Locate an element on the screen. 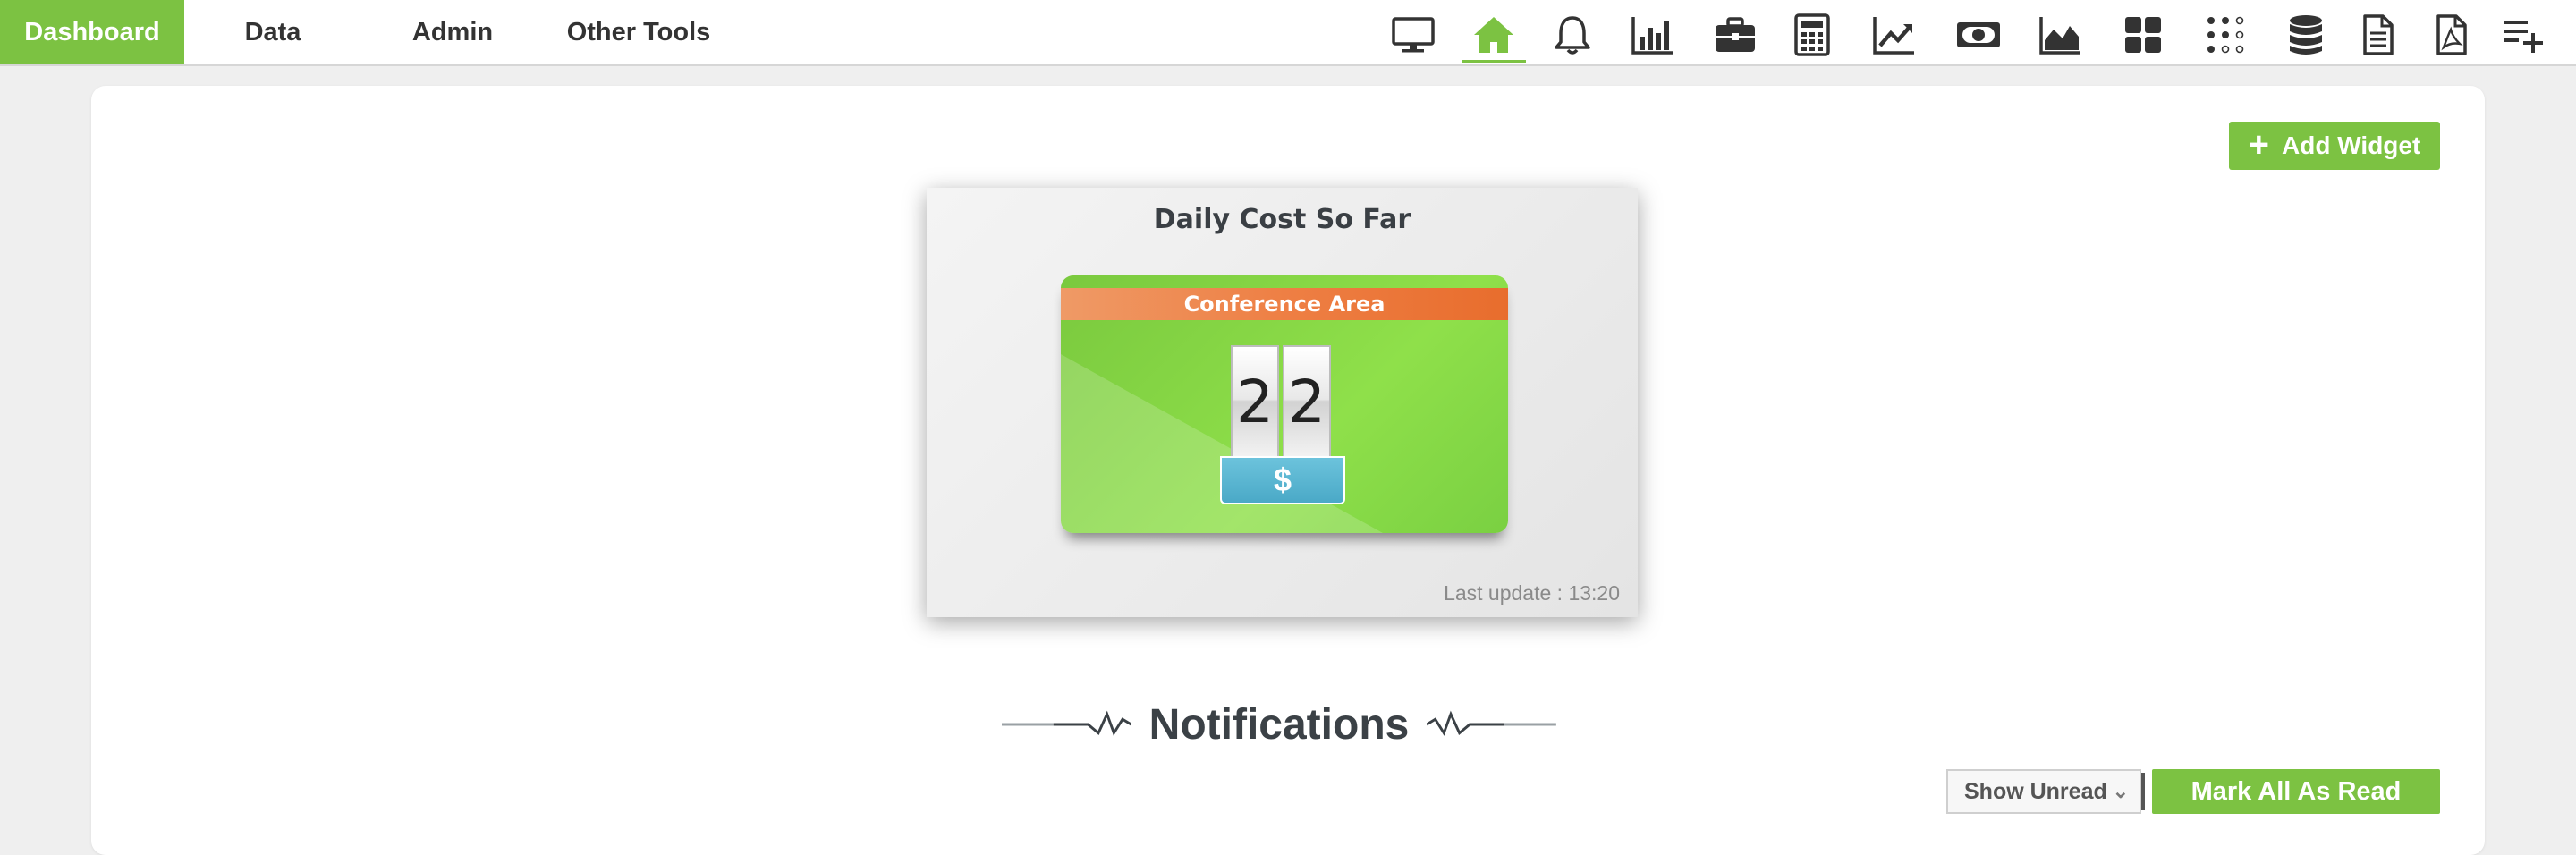 This screenshot has width=2576, height=855. tab-admin: Admin is located at coordinates (452, 32).